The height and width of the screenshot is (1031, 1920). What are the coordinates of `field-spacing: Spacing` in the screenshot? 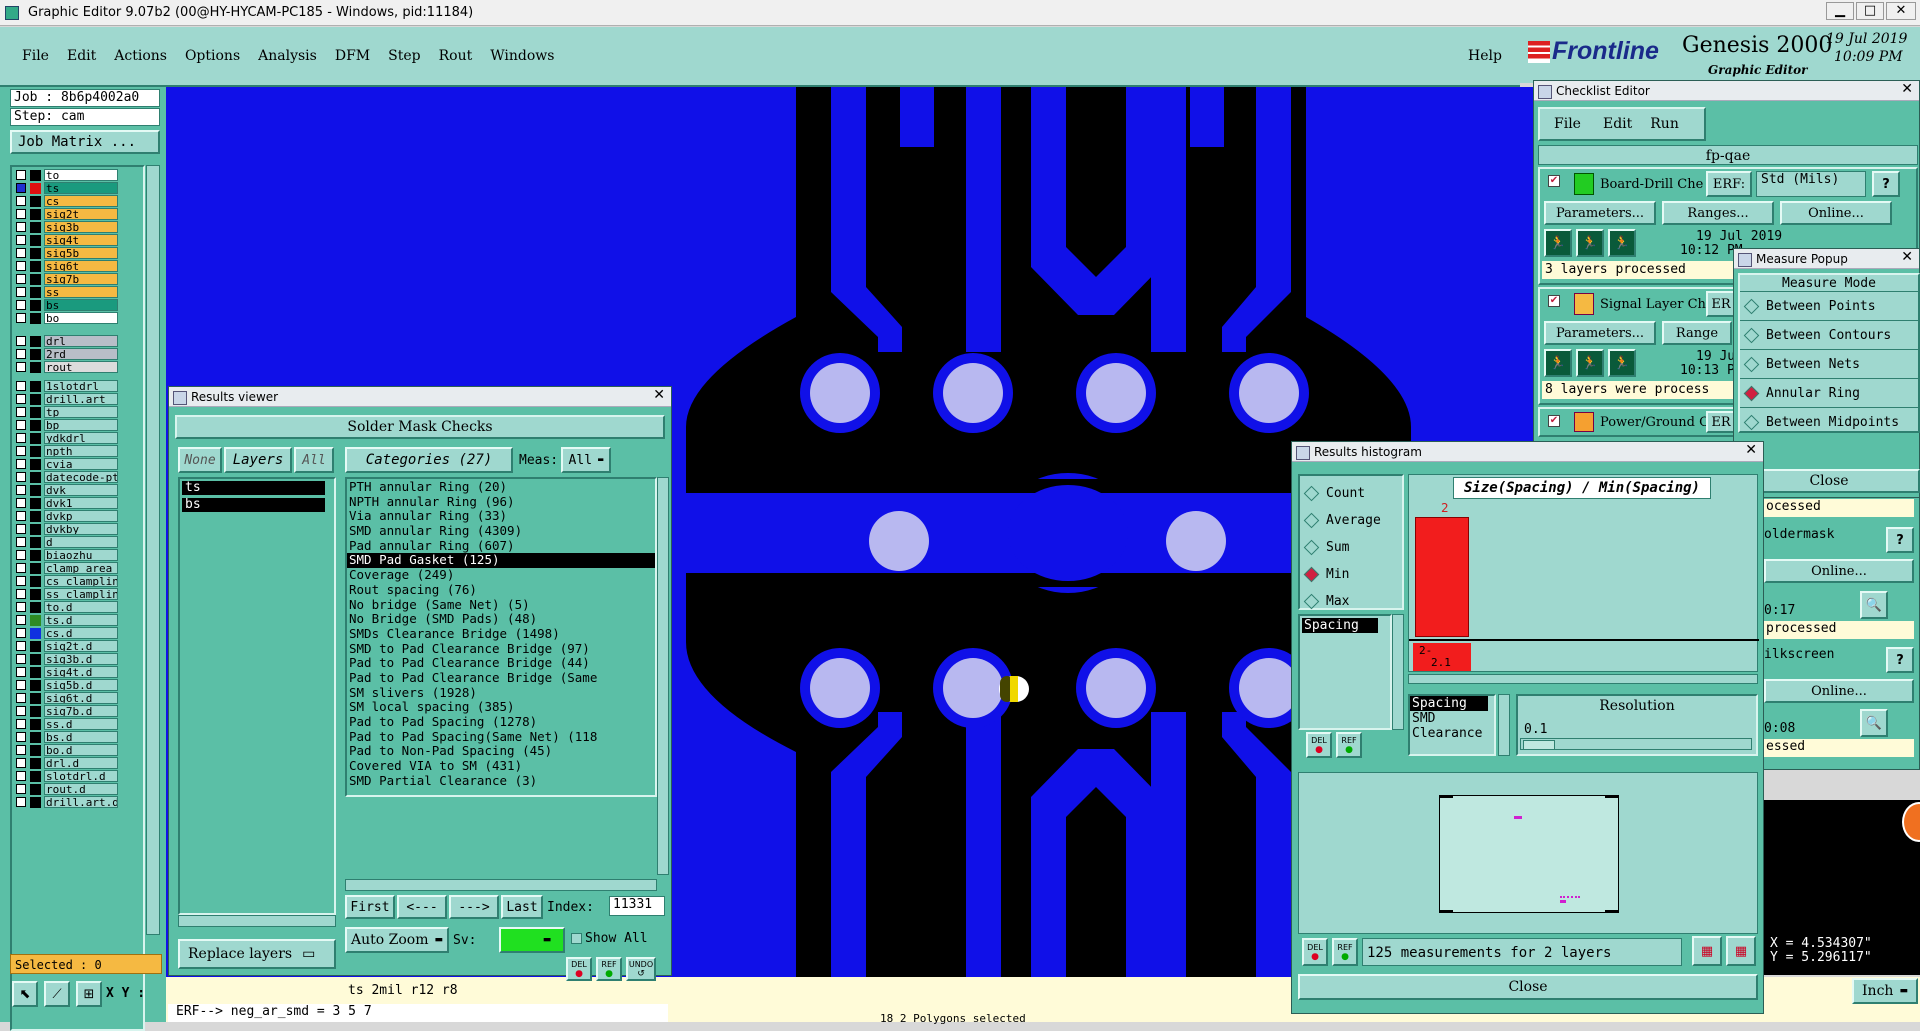 It's located at (1340, 625).